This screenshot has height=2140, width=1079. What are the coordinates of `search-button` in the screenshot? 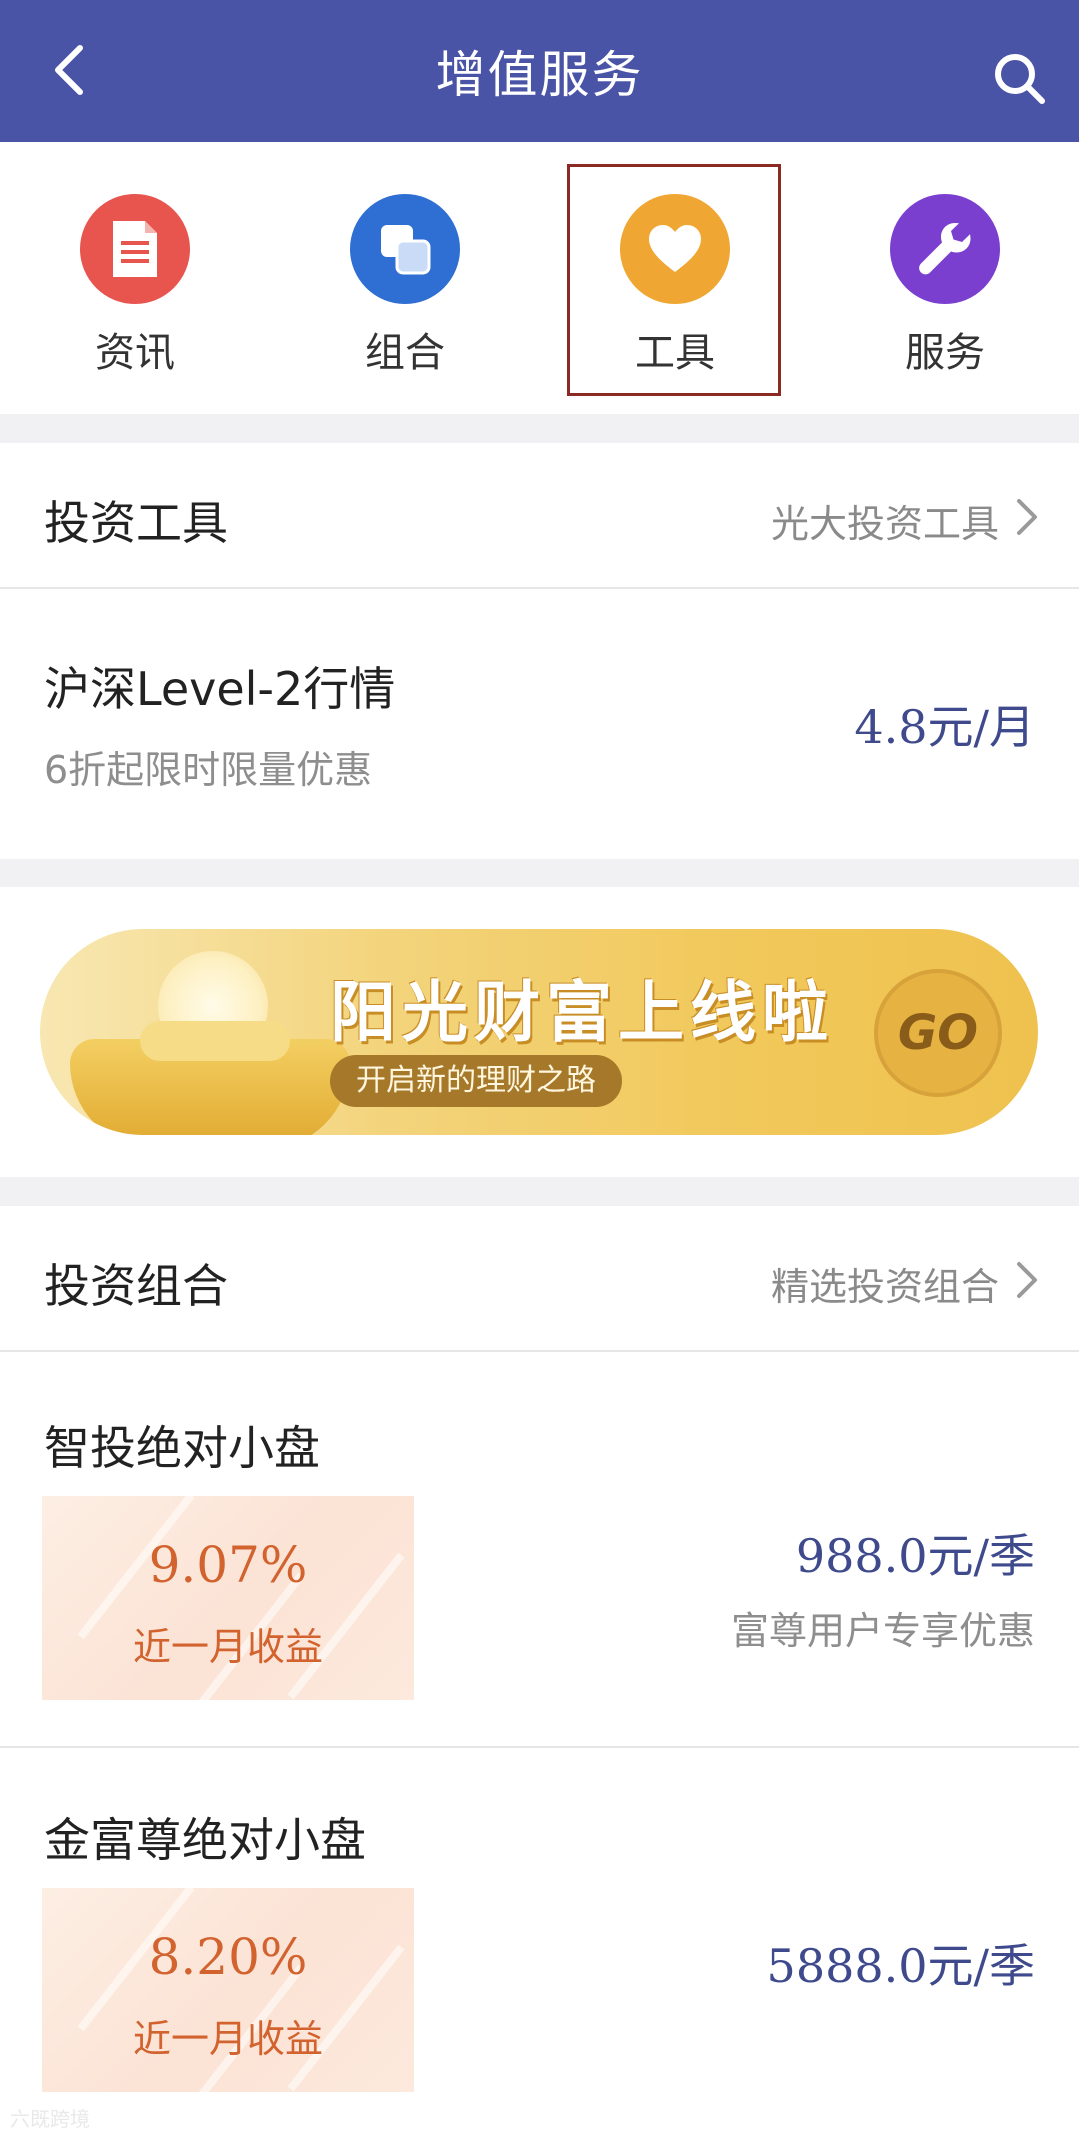 It's located at (1019, 78).